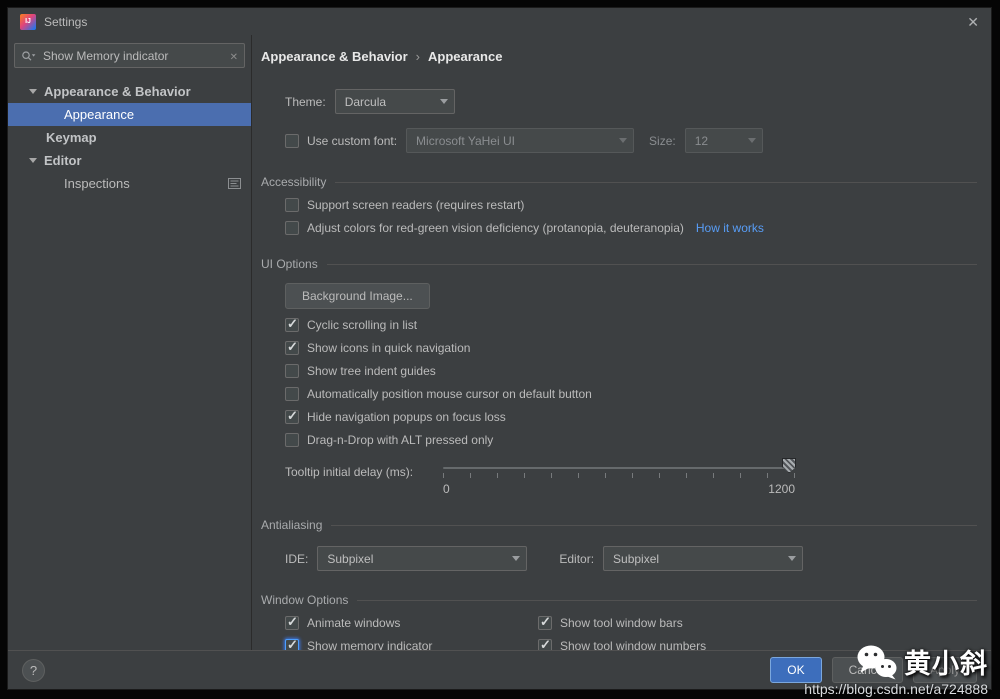 The width and height of the screenshot is (1000, 699). I want to click on font-size-label: Size:, so click(662, 140).